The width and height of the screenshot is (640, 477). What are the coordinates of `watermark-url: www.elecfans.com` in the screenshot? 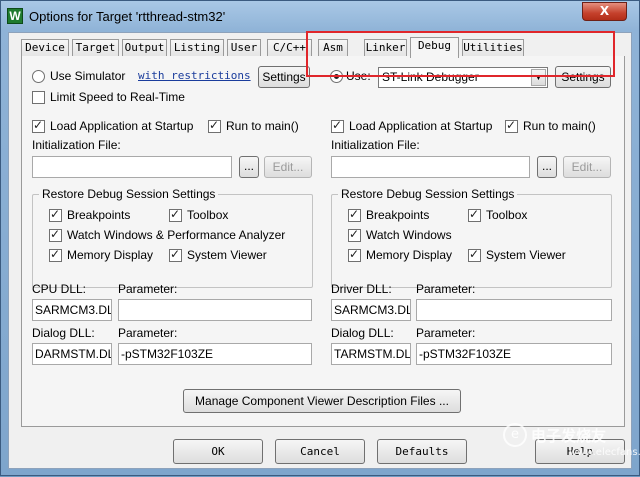 It's located at (604, 452).